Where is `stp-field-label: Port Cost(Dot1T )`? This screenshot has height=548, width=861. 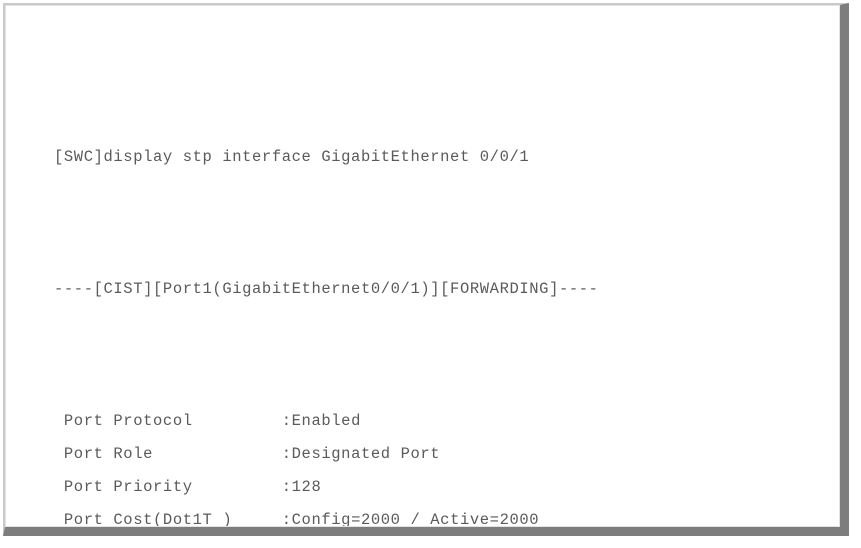
stp-field-label: Port Cost(Dot1T ) is located at coordinates (168, 519).